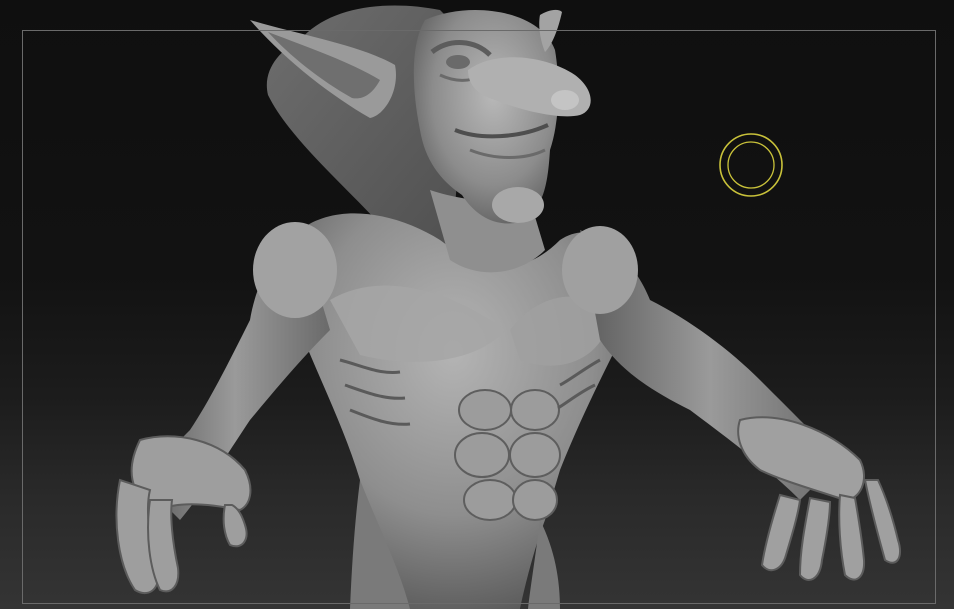  Describe the element at coordinates (458, 62) in the screenshot. I see `eye` at that location.